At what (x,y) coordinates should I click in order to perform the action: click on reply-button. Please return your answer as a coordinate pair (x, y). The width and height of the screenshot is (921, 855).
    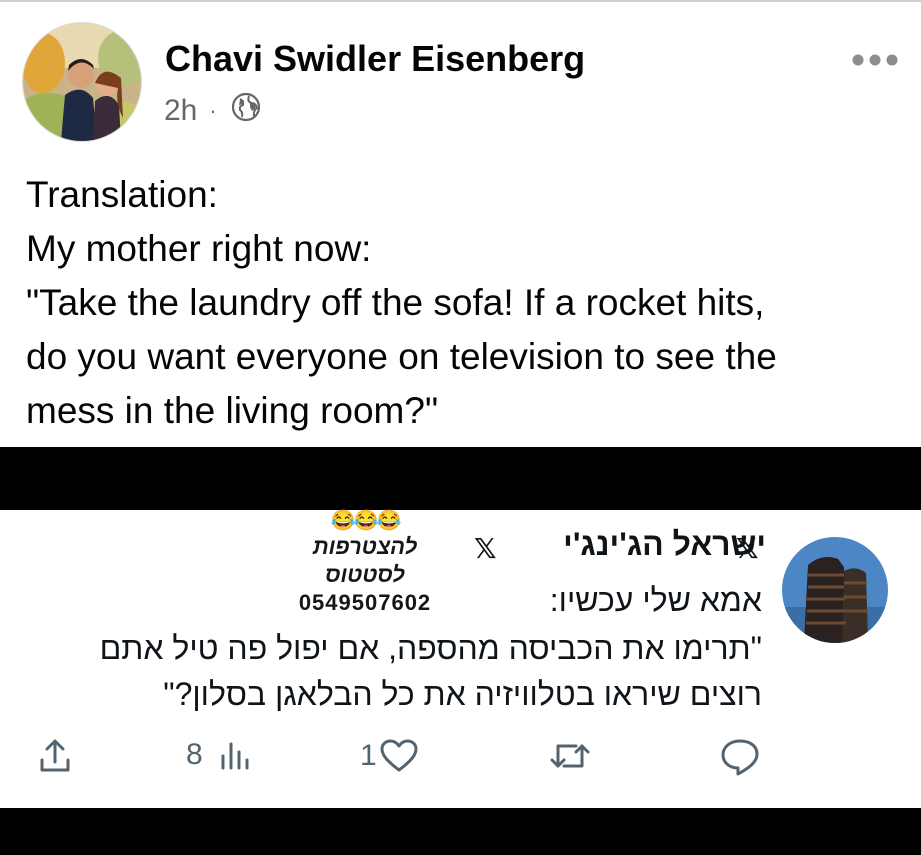
    Looking at the image, I should click on (740, 757).